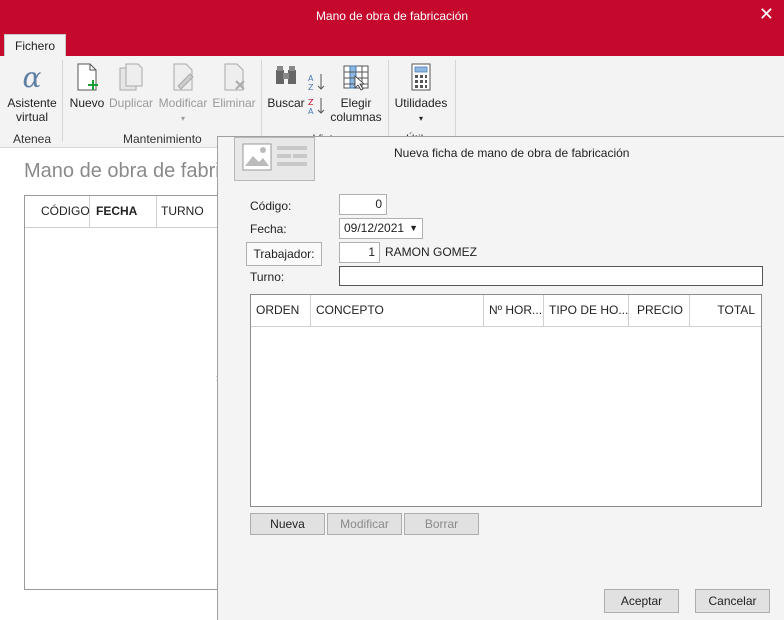 Image resolution: width=784 pixels, height=620 pixels. Describe the element at coordinates (397, 310) in the screenshot. I see `column-header-concepto: CONCEPTO` at that location.